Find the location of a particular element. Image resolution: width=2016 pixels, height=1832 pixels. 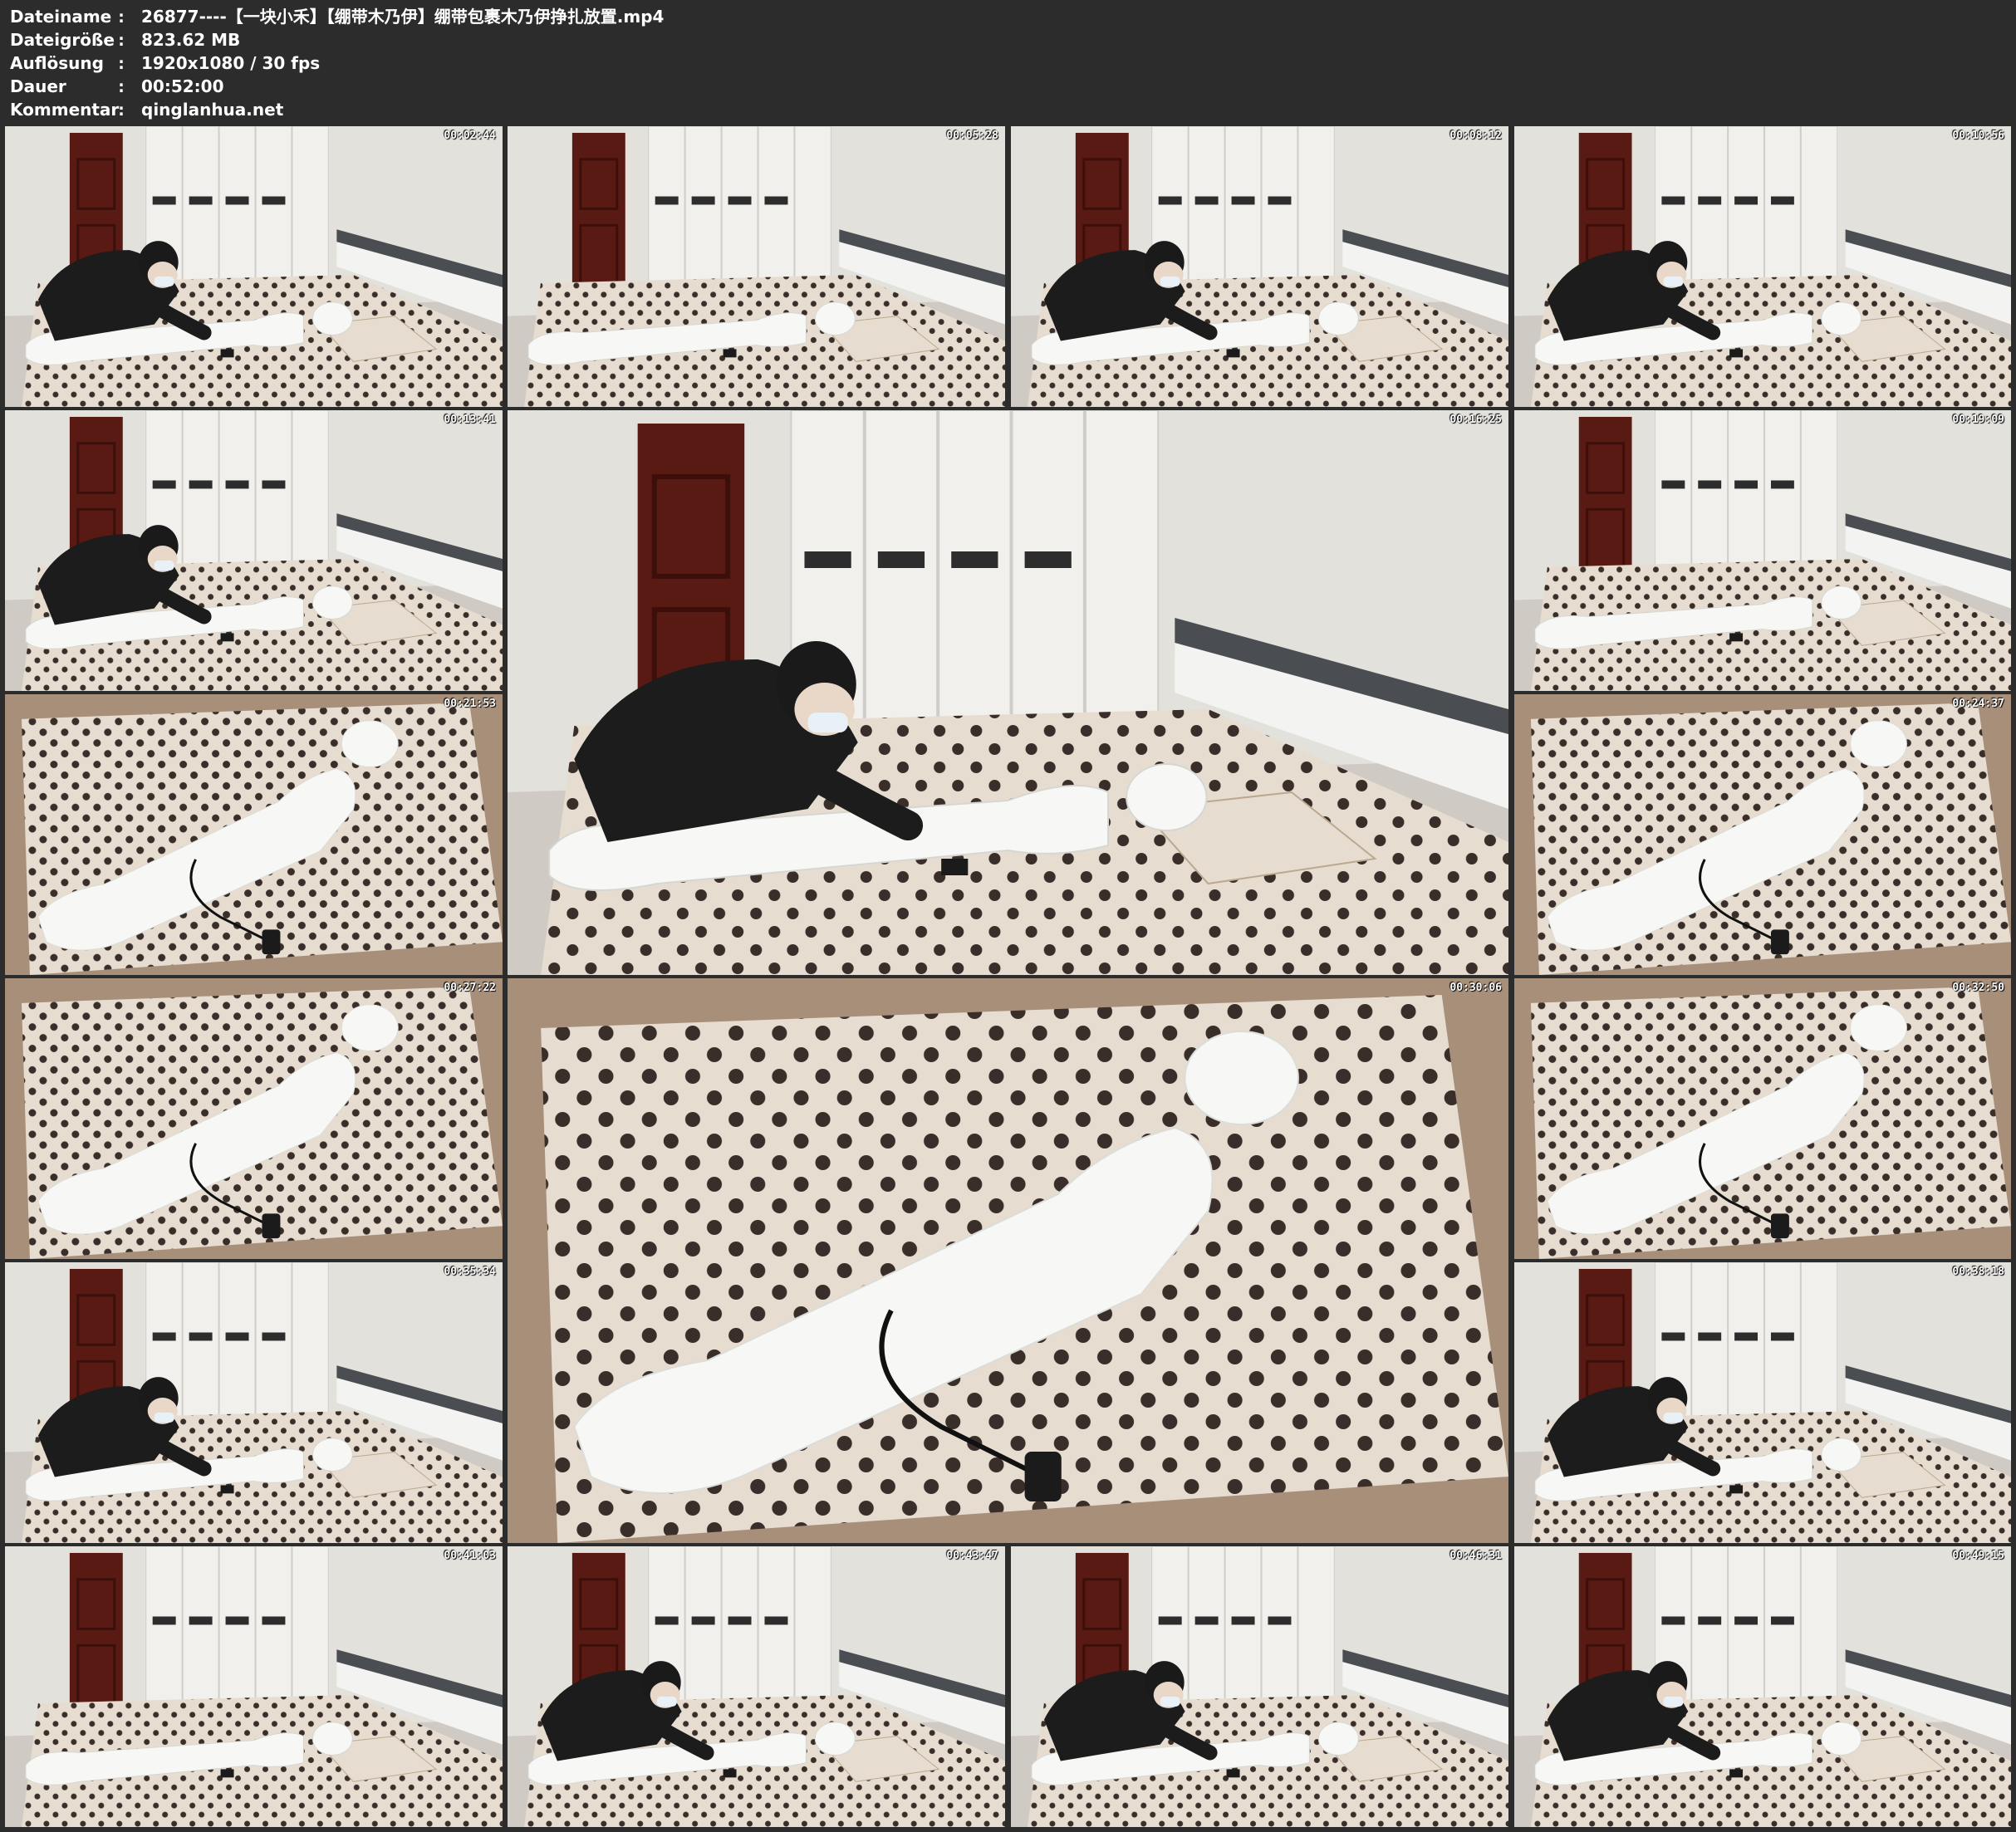

thumbnail-timestamp: 00:13:41 is located at coordinates (470, 420).